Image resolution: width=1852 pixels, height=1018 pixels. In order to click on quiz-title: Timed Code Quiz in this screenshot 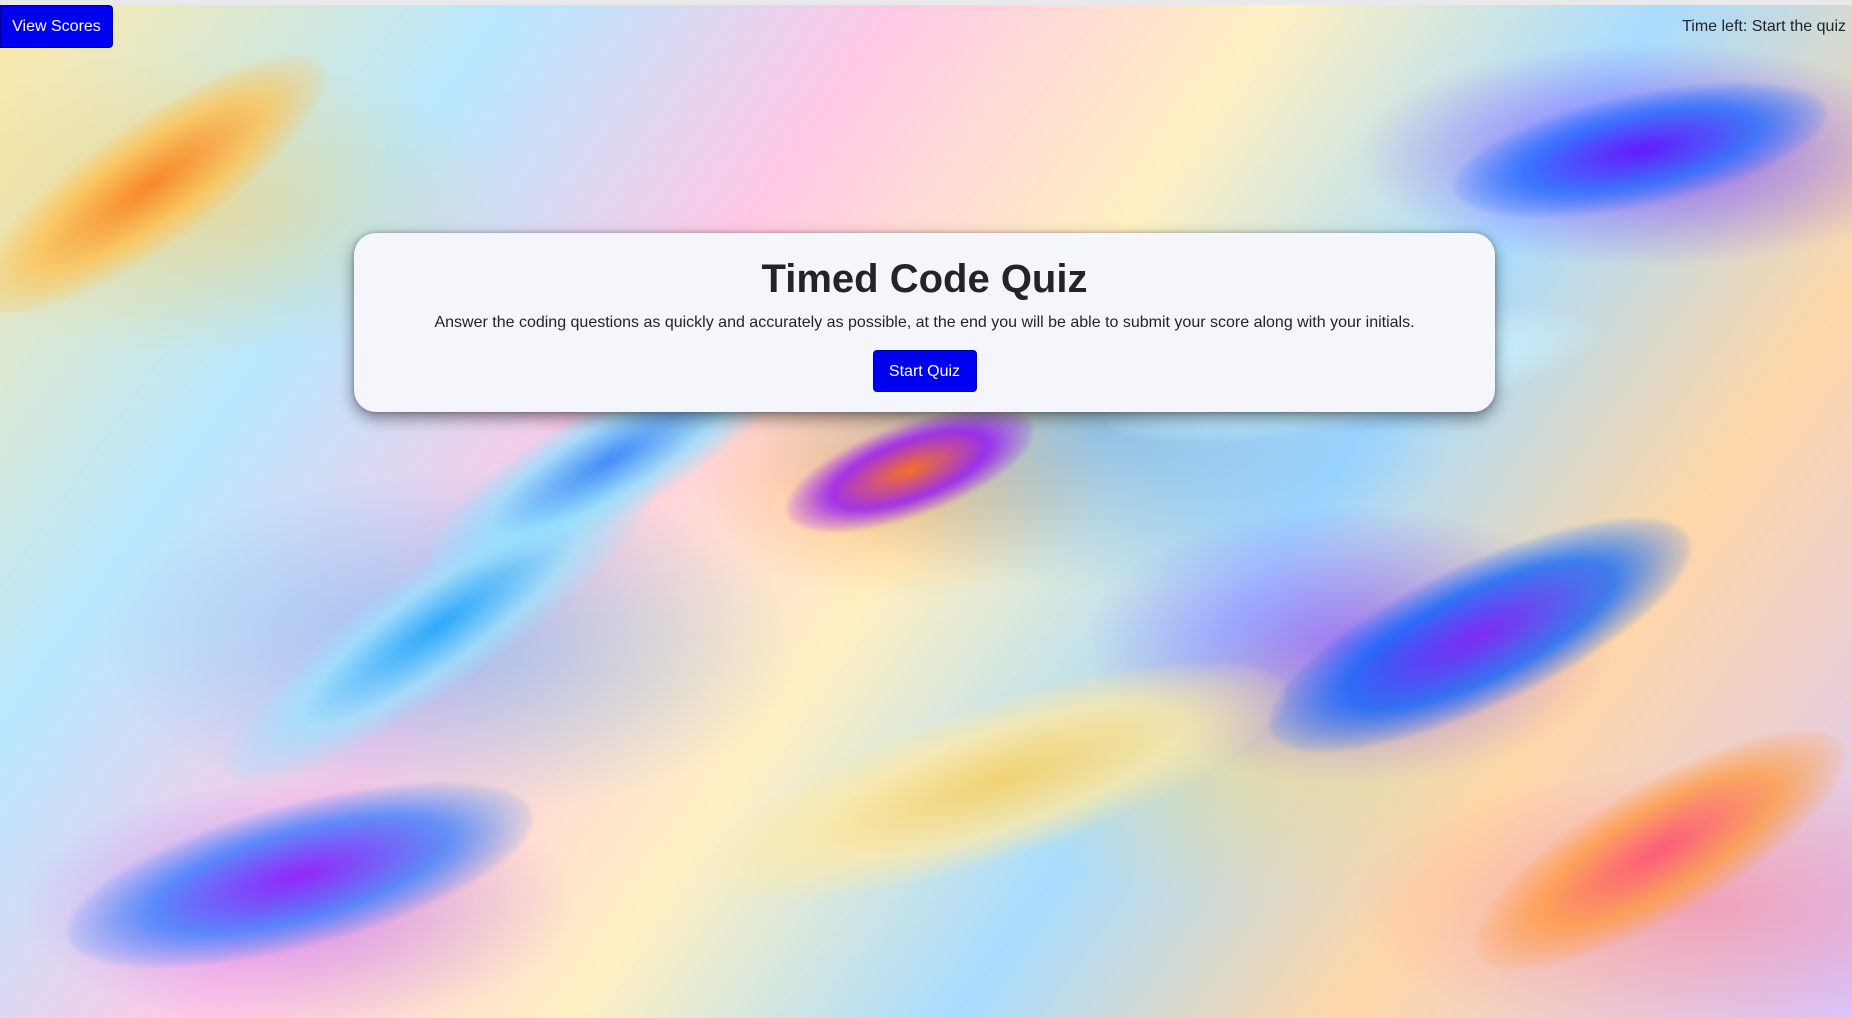, I will do `click(924, 279)`.